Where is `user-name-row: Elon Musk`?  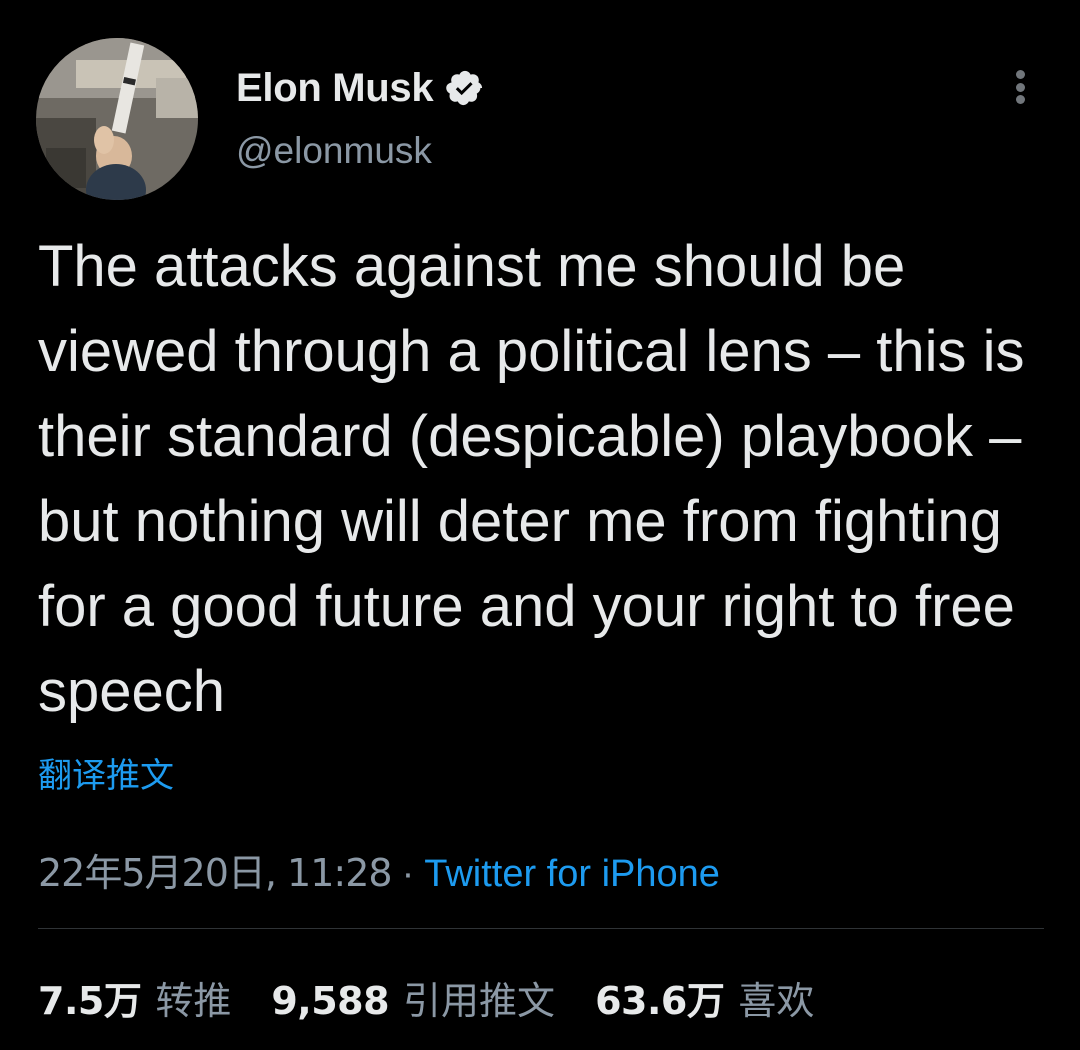 user-name-row: Elon Musk is located at coordinates (360, 88).